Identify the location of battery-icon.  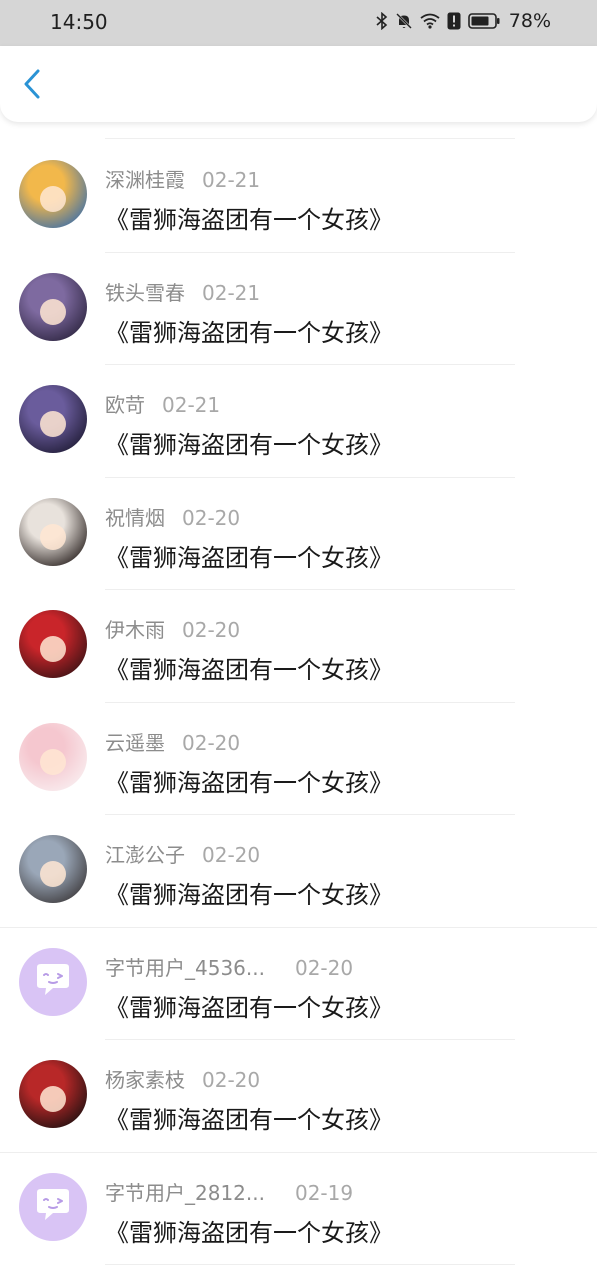
(483, 21).